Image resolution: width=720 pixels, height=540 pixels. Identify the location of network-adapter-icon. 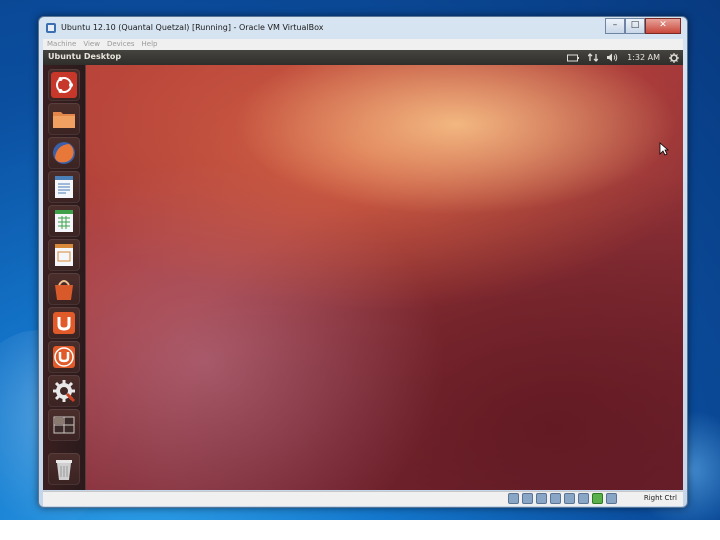
(569, 498).